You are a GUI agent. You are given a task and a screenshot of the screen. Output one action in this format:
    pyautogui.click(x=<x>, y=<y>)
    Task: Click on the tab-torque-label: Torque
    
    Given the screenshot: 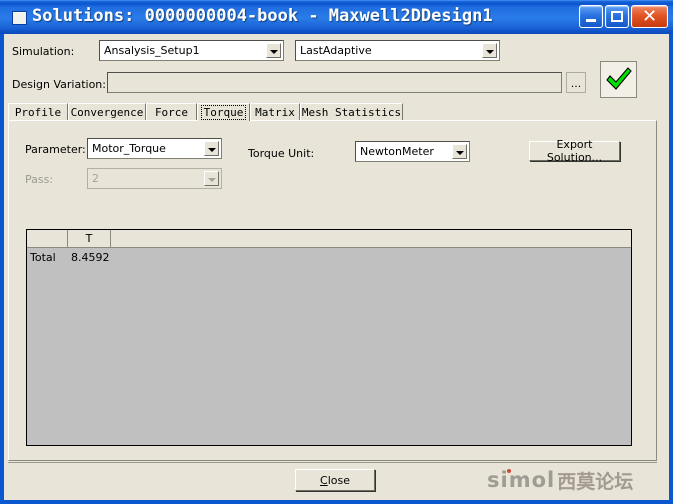 What is the action you would take?
    pyautogui.click(x=223, y=112)
    